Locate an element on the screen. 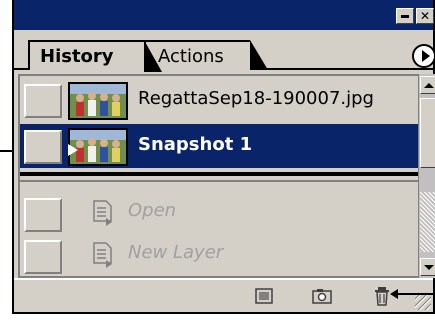  scroll-track is located at coordinates (427, 222).